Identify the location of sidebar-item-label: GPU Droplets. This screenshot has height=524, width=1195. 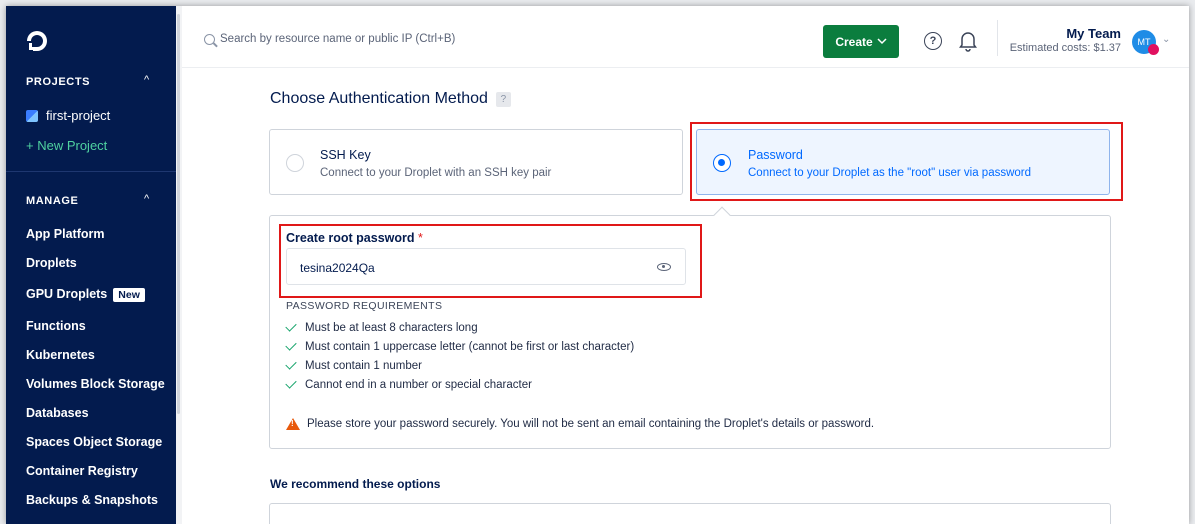
(67, 294).